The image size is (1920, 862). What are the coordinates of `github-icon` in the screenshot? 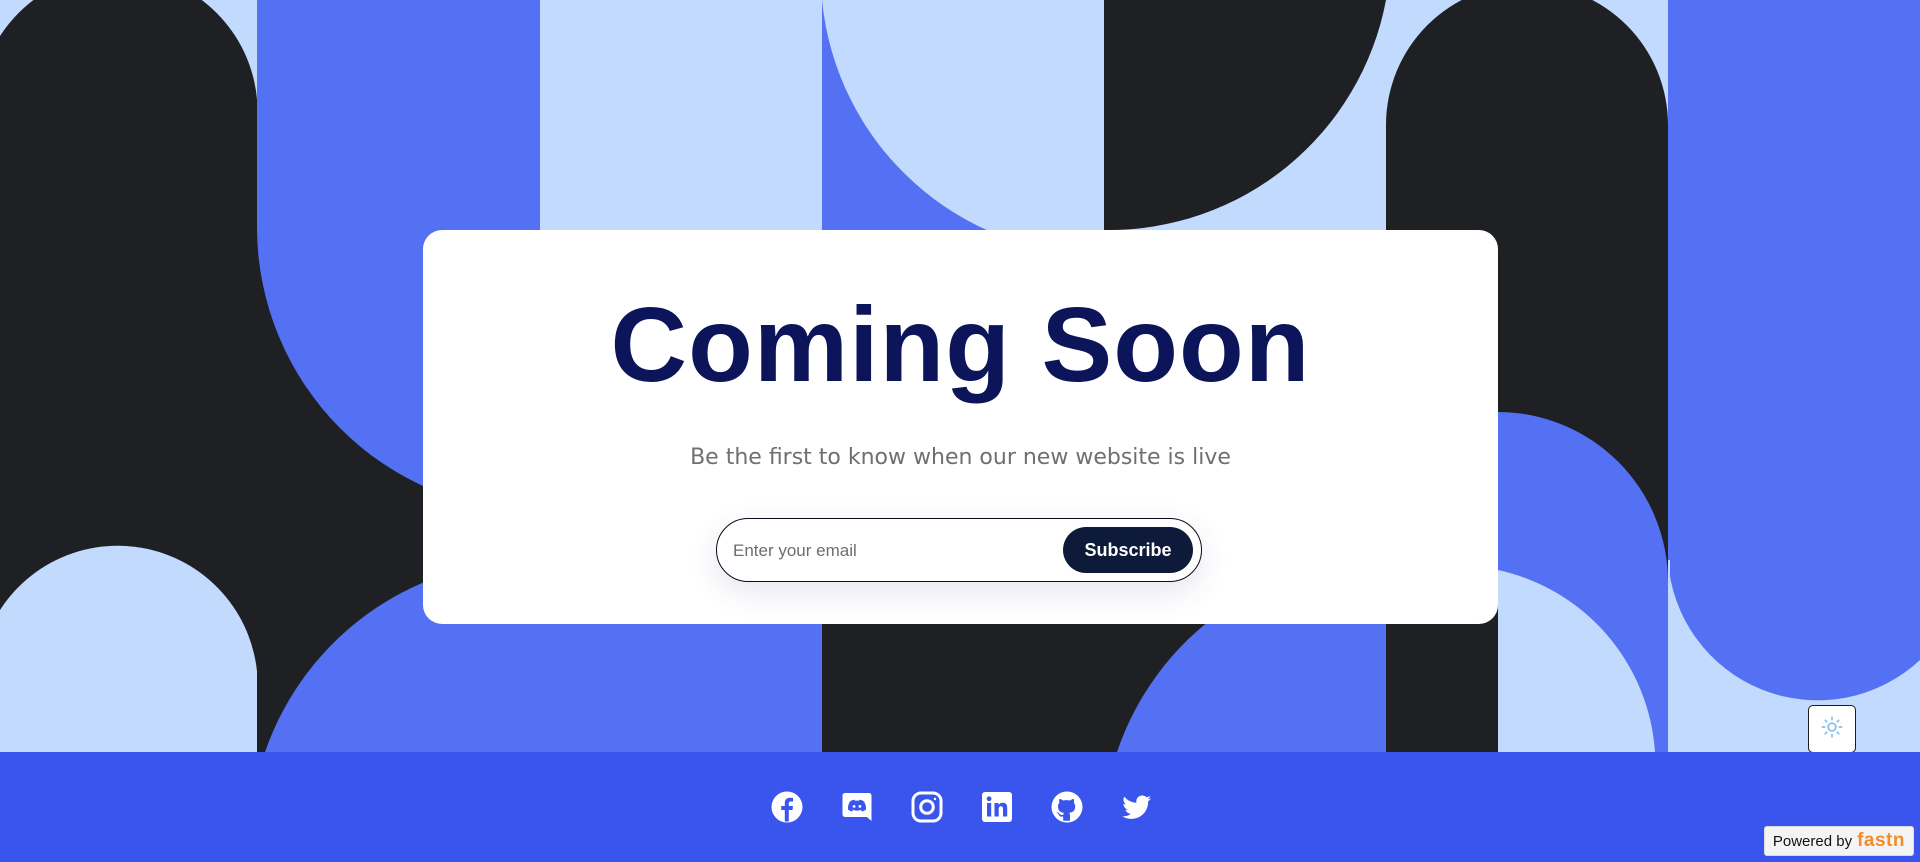 It's located at (1067, 807).